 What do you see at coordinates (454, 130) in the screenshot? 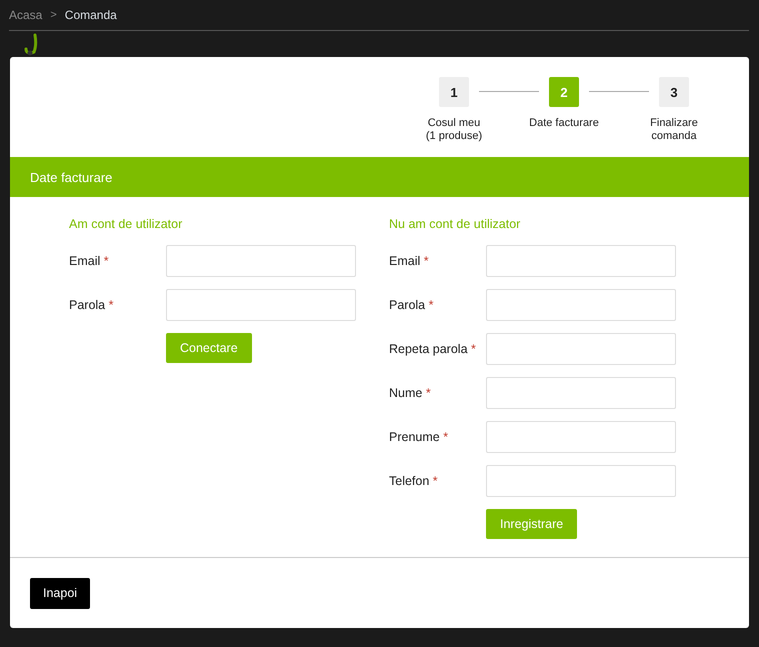
I see `step-label: Cosul meu (1 produse)` at bounding box center [454, 130].